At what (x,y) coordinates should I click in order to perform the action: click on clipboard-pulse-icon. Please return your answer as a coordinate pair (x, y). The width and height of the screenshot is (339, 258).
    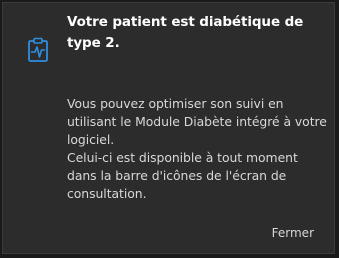
    Looking at the image, I should click on (38, 50).